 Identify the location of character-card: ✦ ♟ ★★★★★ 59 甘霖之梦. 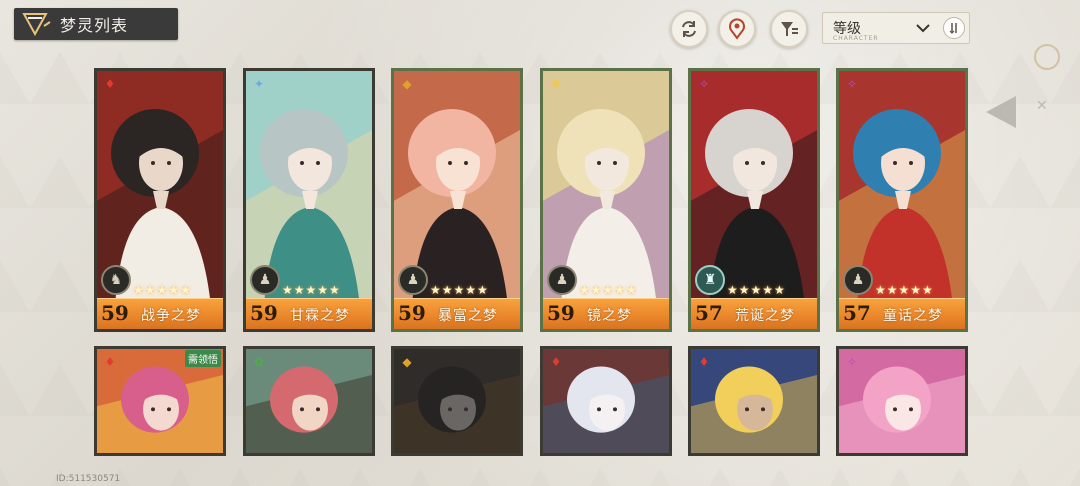
(309, 200).